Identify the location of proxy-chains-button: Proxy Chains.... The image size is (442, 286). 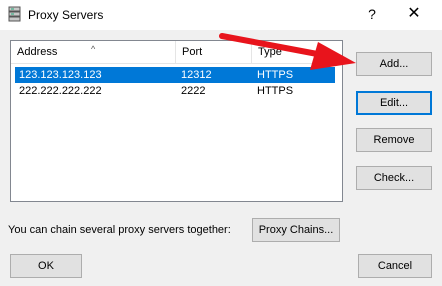
(296, 230).